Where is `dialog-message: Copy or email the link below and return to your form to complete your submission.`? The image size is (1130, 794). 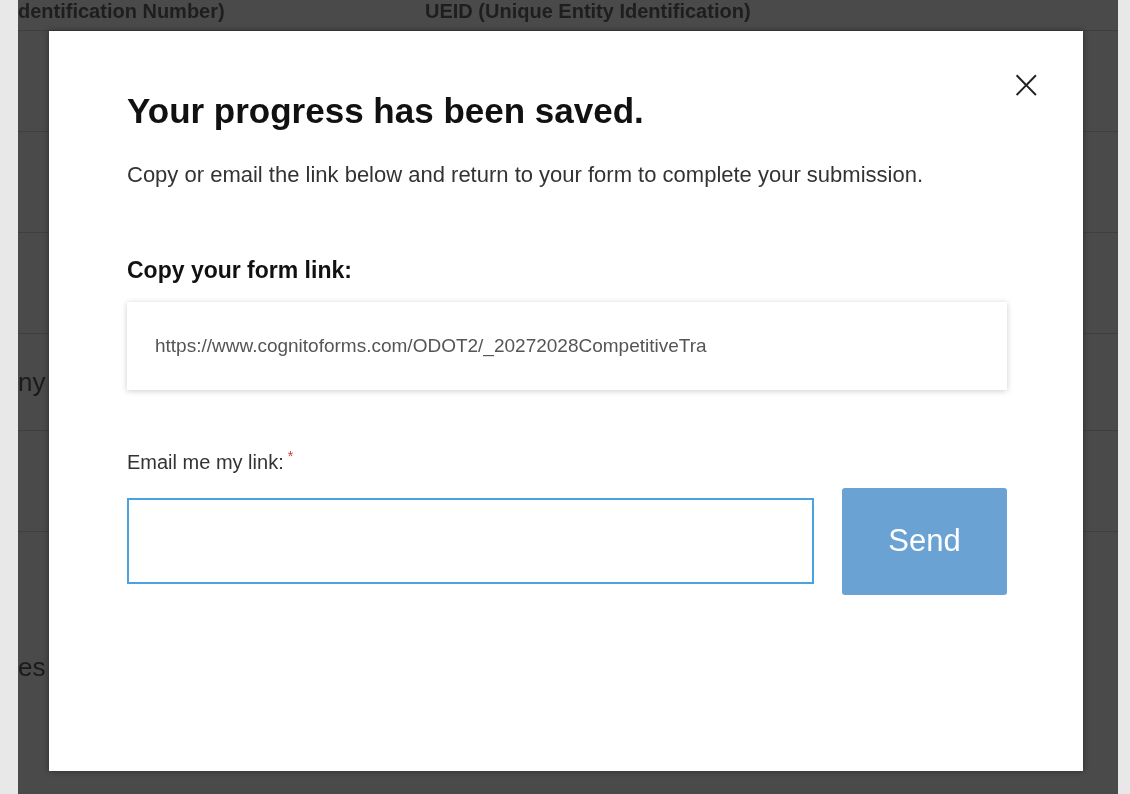 dialog-message: Copy or email the link below and return to your form to complete your submission. is located at coordinates (526, 175).